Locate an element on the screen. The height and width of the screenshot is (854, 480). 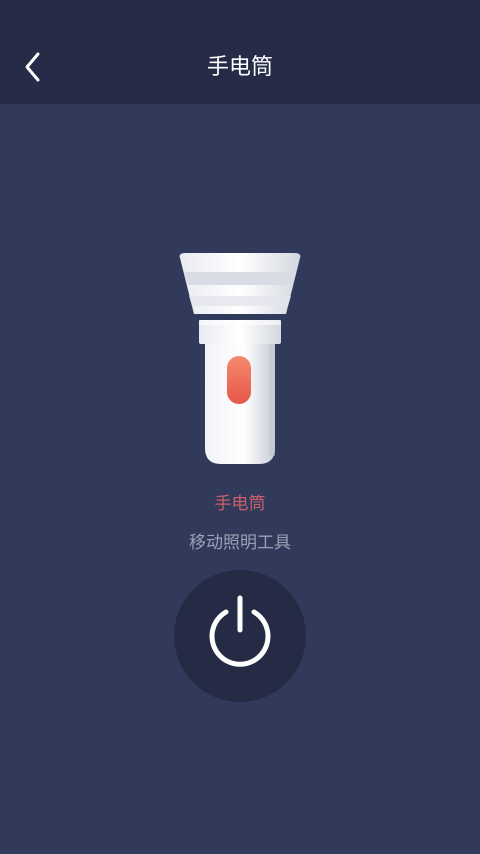
flashlight-icon is located at coordinates (240, 358).